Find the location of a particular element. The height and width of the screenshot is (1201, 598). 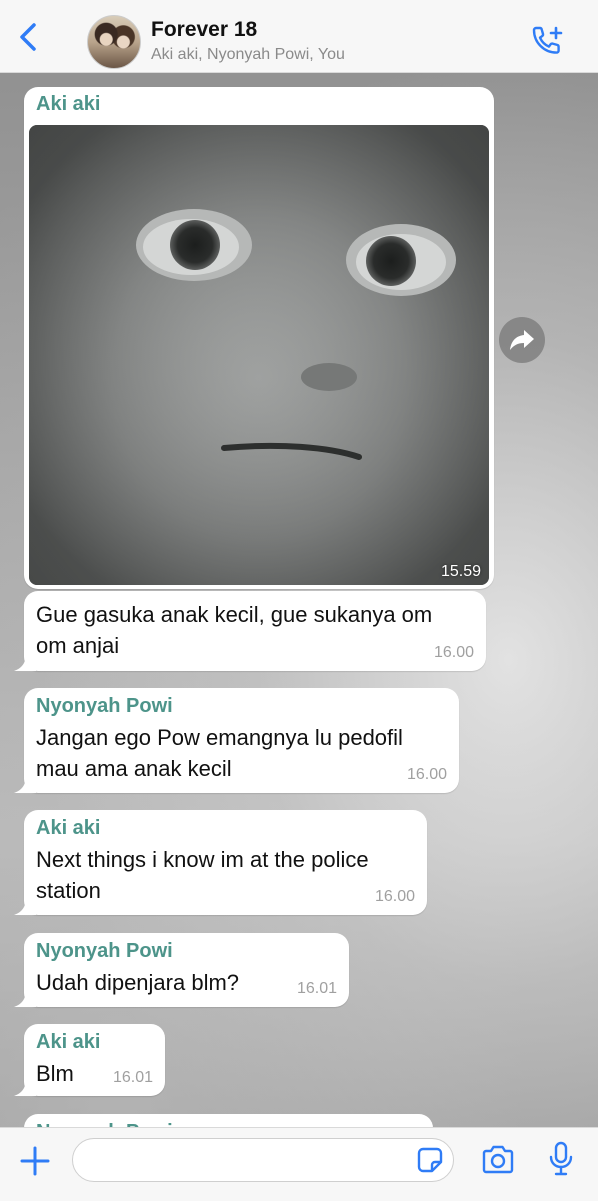

message-bubble: Aki aki Blm 16.01 is located at coordinates (89, 1060).